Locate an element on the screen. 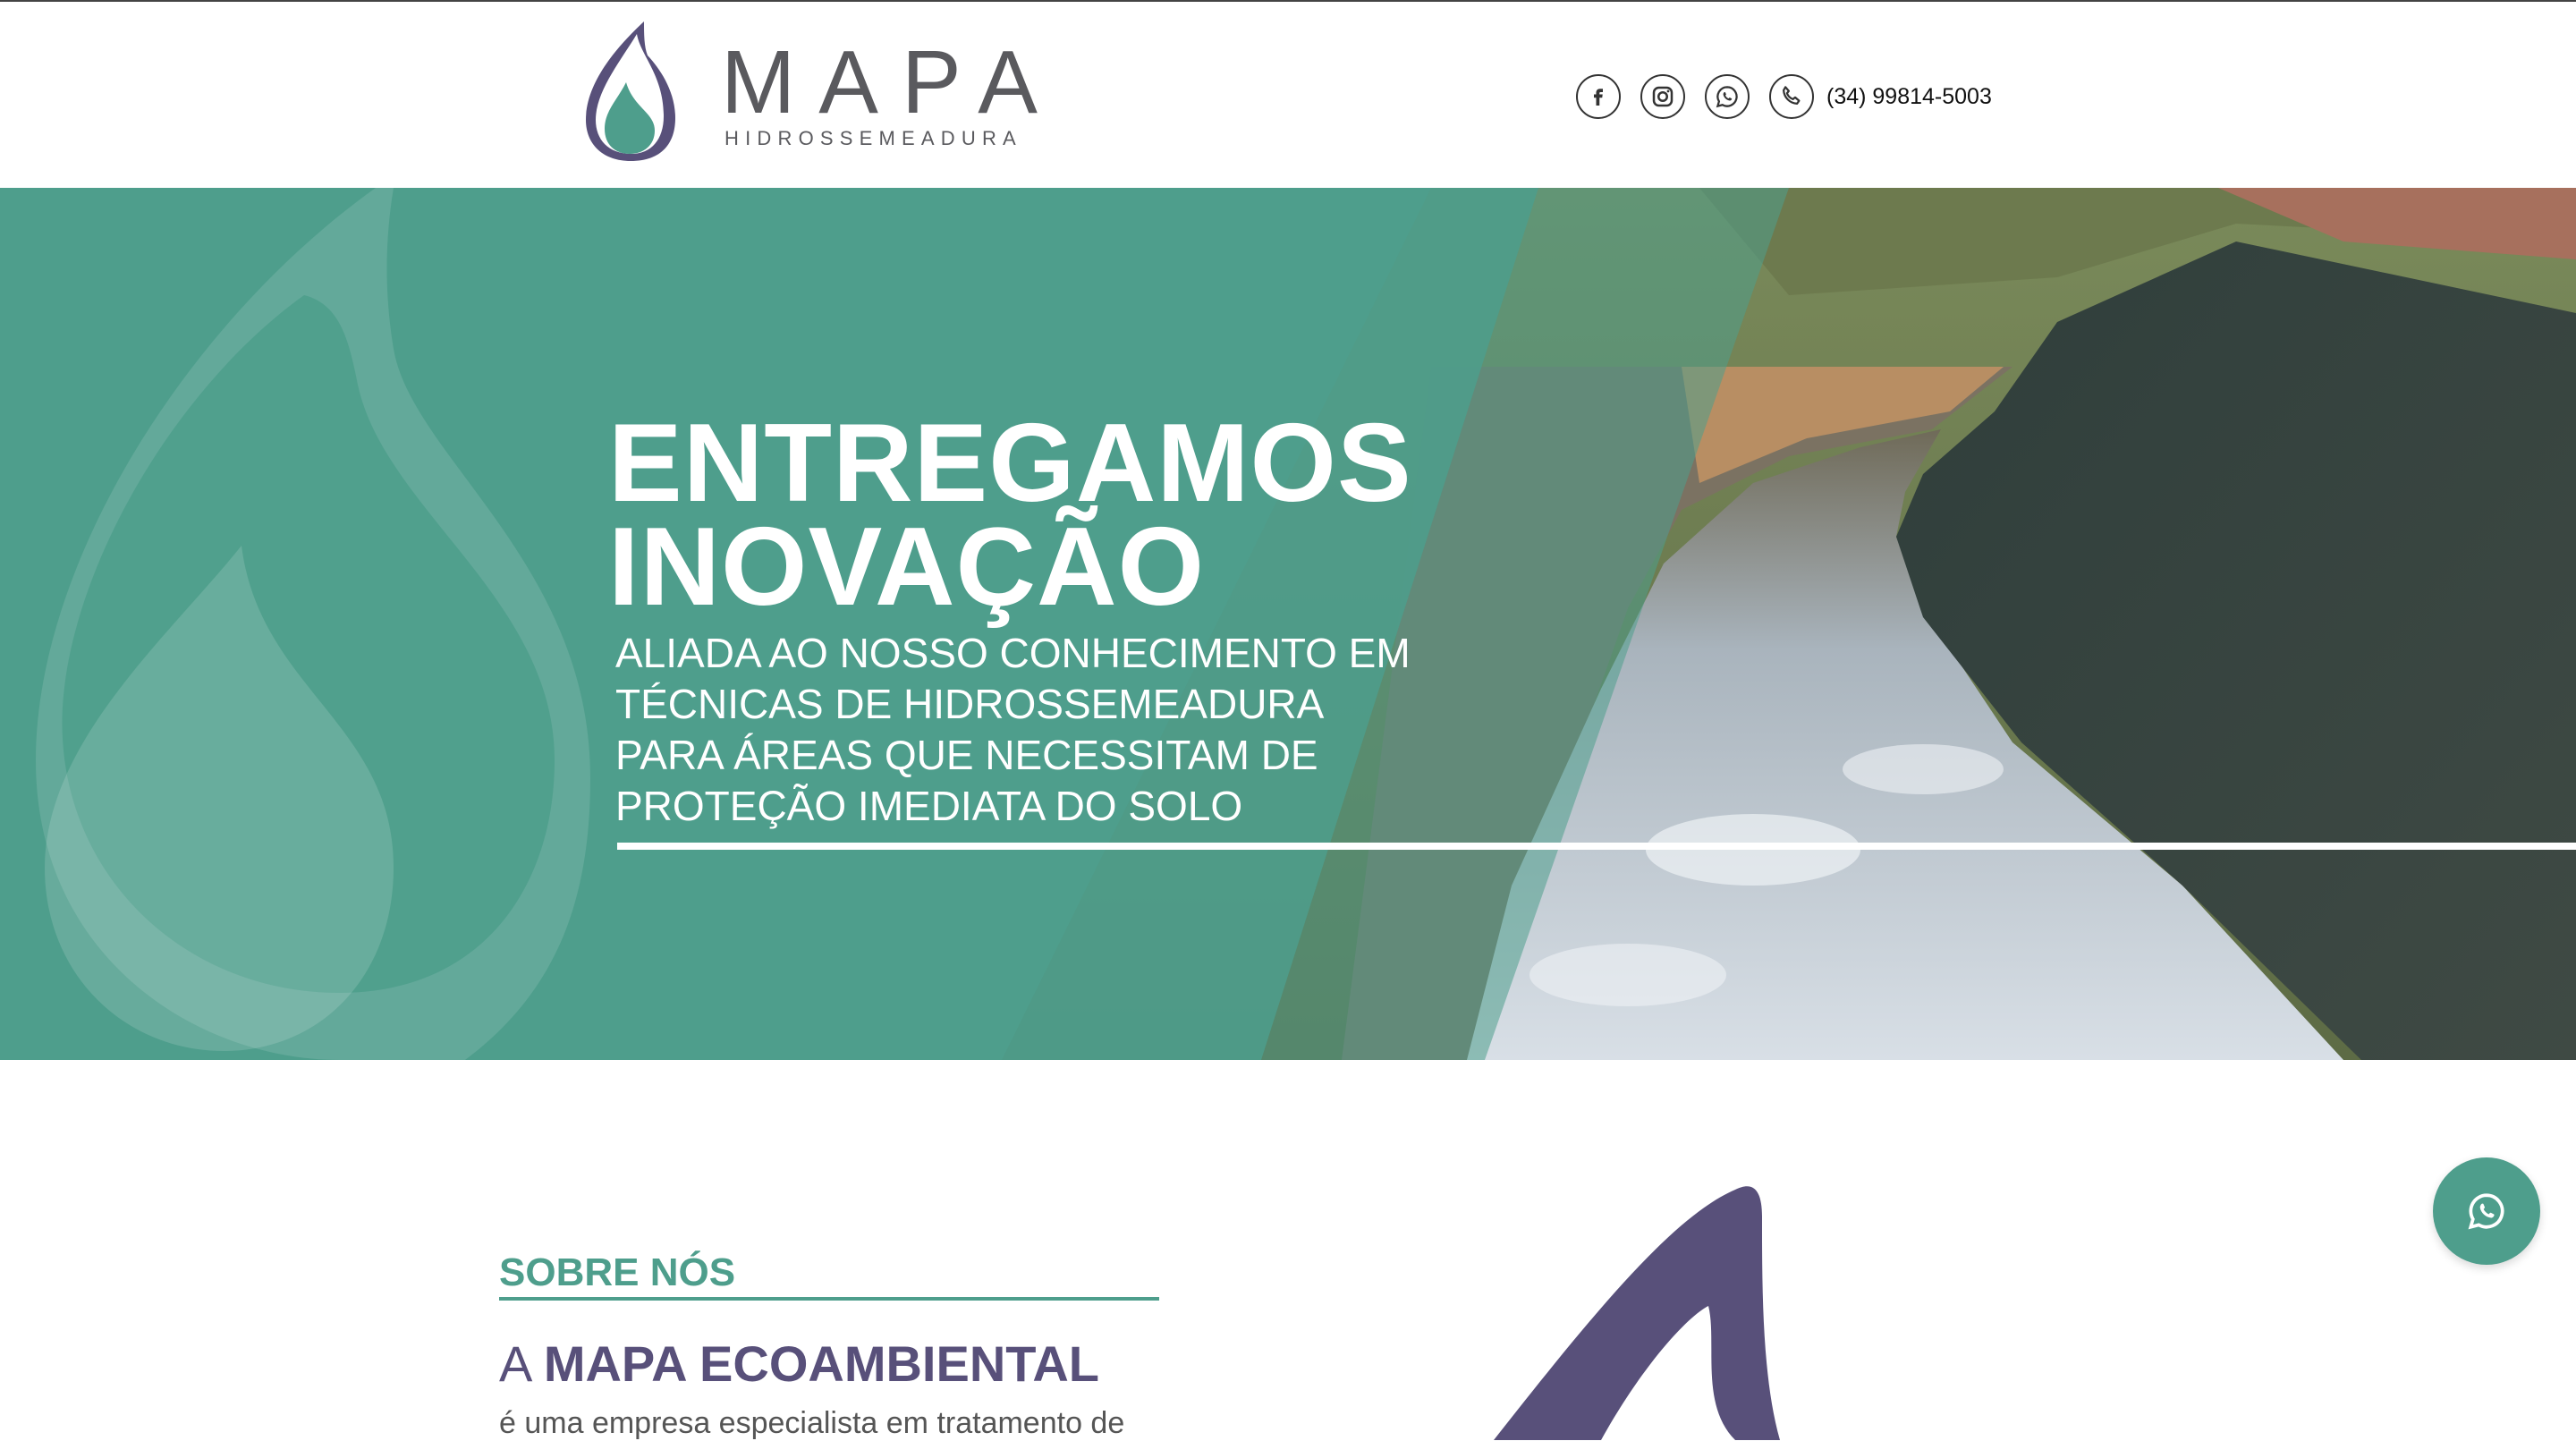 Image resolution: width=2576 pixels, height=1441 pixels. about-heading-prefix: A is located at coordinates (514, 1363).